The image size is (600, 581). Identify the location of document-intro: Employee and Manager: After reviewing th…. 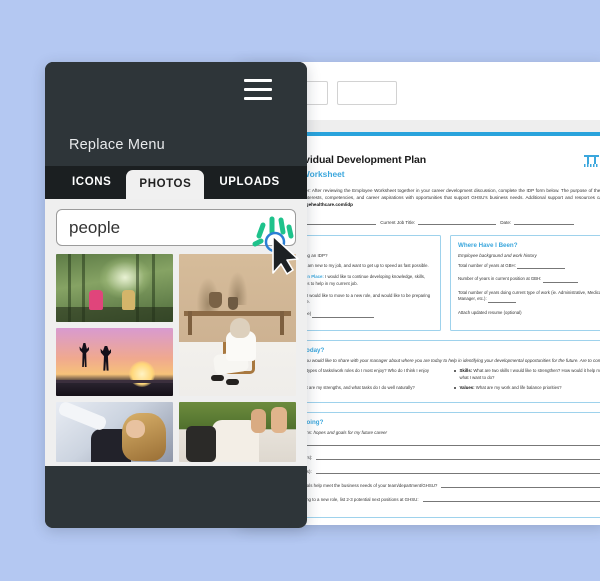
(430, 198).